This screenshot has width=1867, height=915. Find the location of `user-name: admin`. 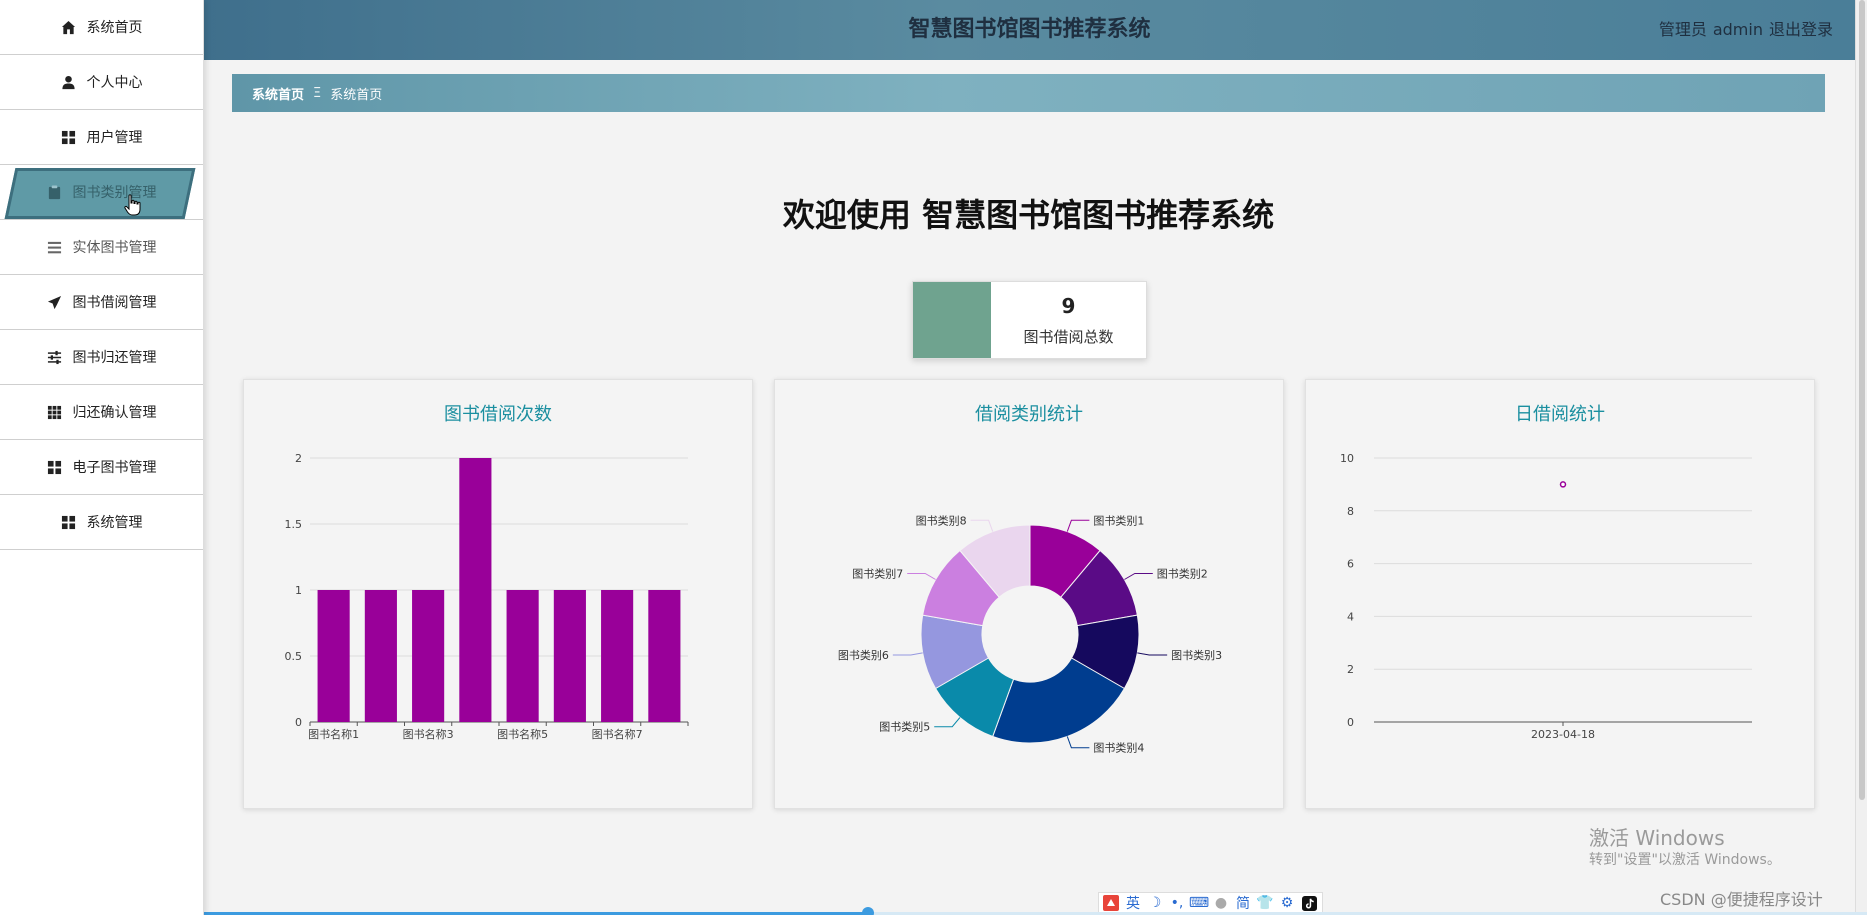

user-name: admin is located at coordinates (1737, 29).